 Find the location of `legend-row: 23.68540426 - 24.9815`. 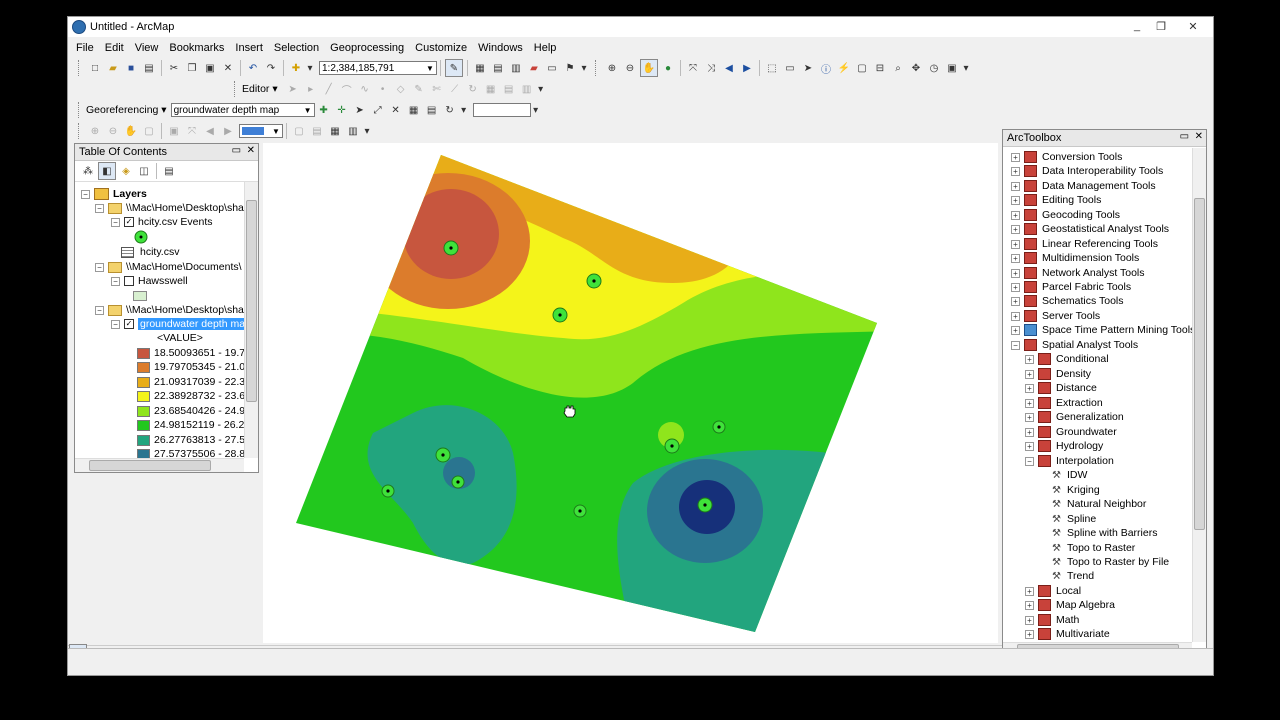

legend-row: 23.68540426 - 24.9815 is located at coordinates (190, 411).